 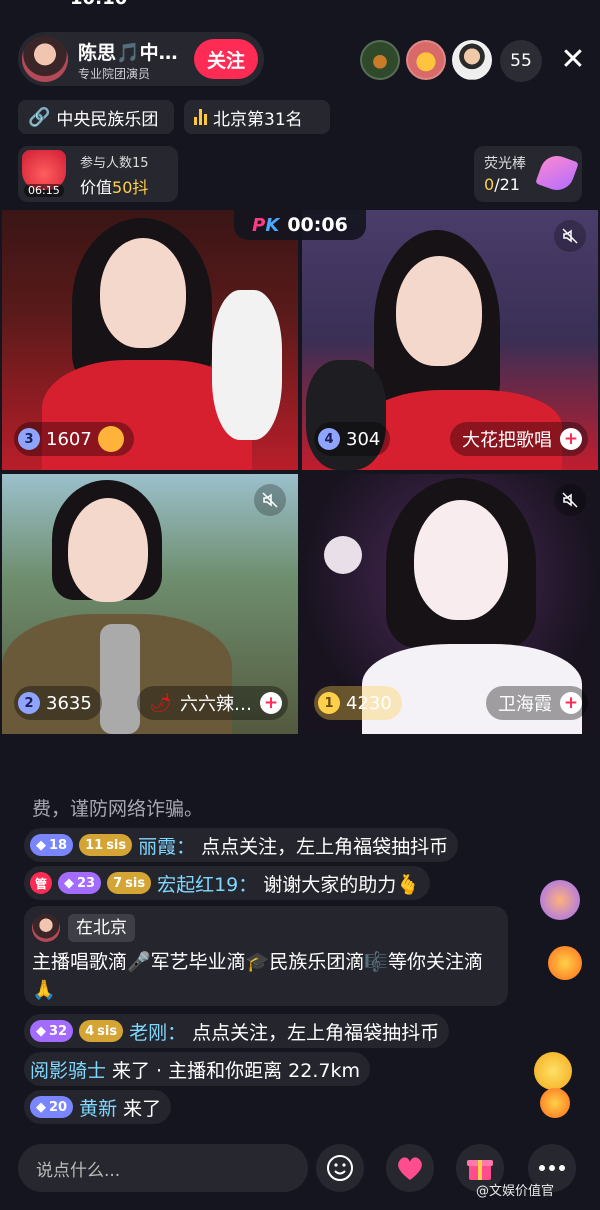 I want to click on user-level-badge: ◆ 23, so click(x=80, y=883).